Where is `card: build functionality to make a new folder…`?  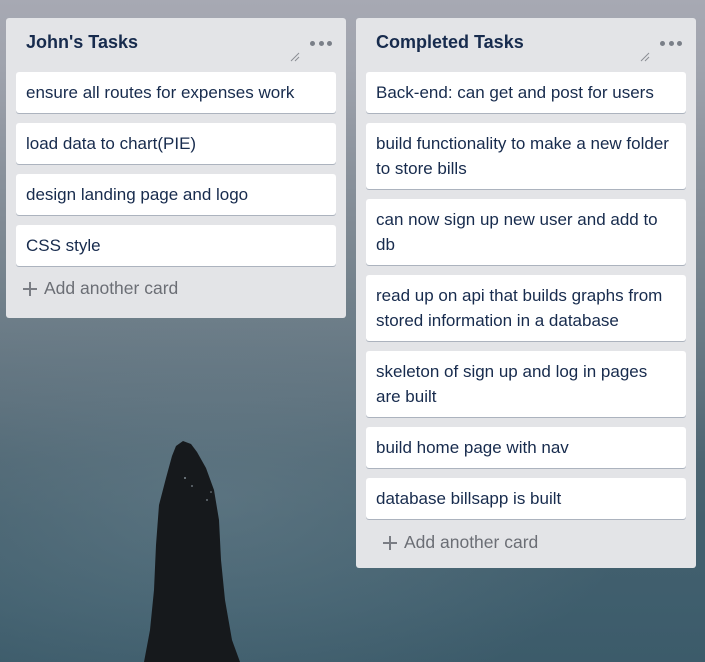
card: build functionality to make a new folder… is located at coordinates (526, 156).